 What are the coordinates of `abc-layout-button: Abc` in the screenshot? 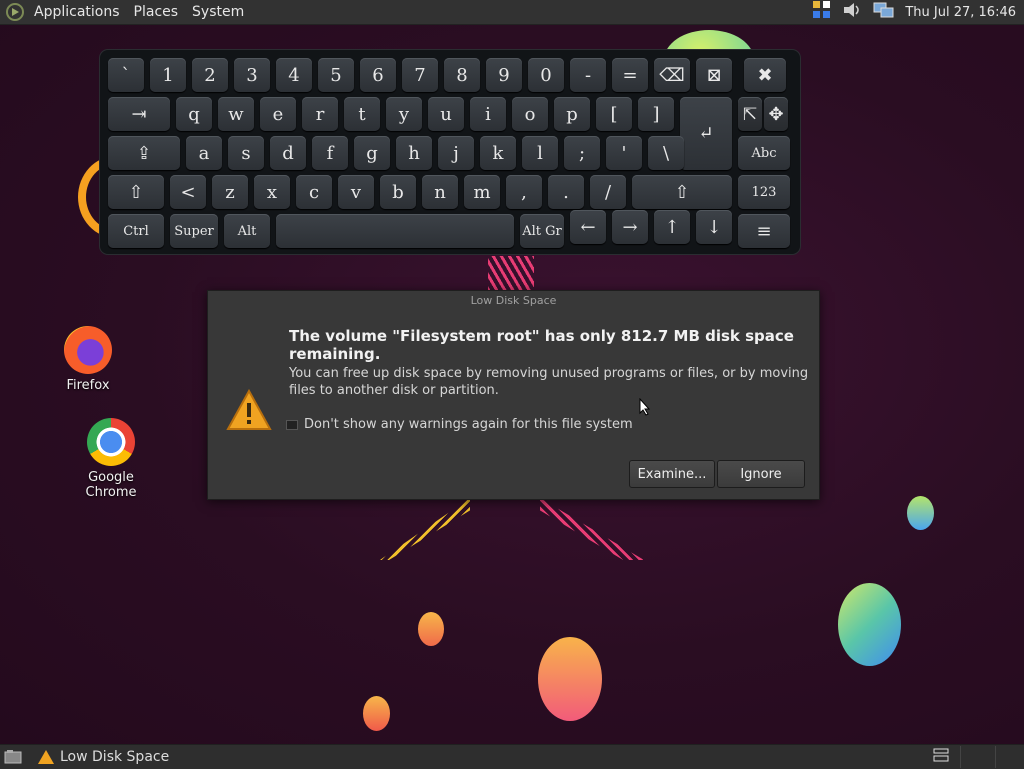 It's located at (764, 153).